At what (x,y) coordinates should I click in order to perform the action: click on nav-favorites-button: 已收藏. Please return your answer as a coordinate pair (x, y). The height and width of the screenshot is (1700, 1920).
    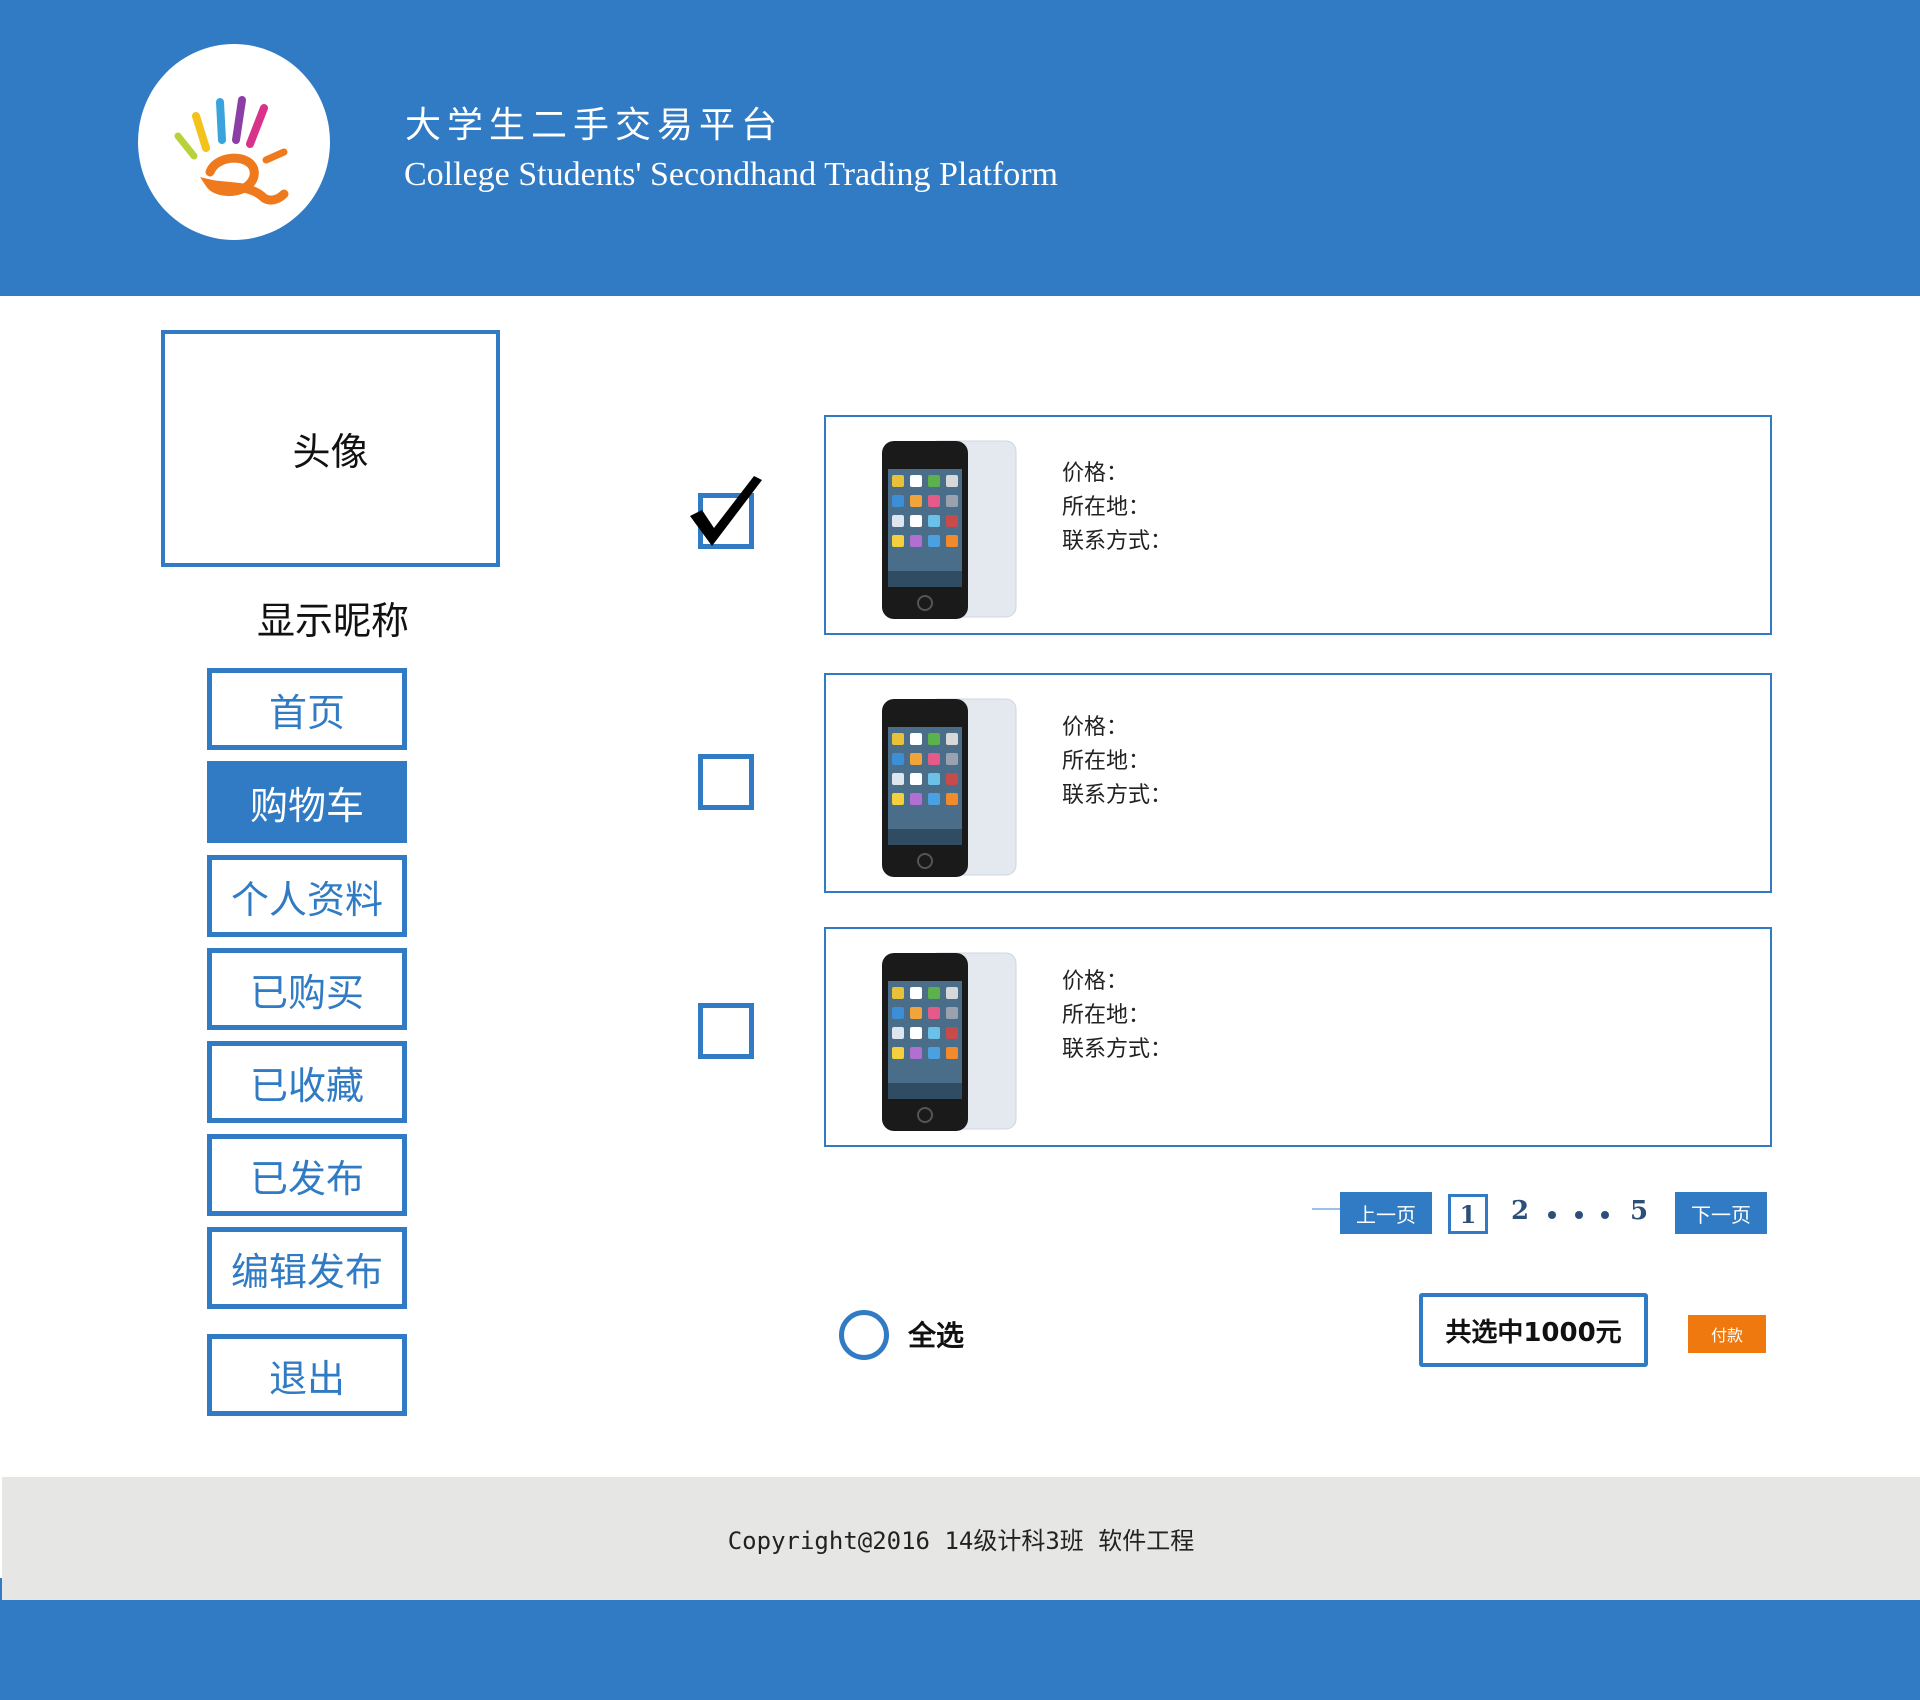
    Looking at the image, I should click on (307, 1082).